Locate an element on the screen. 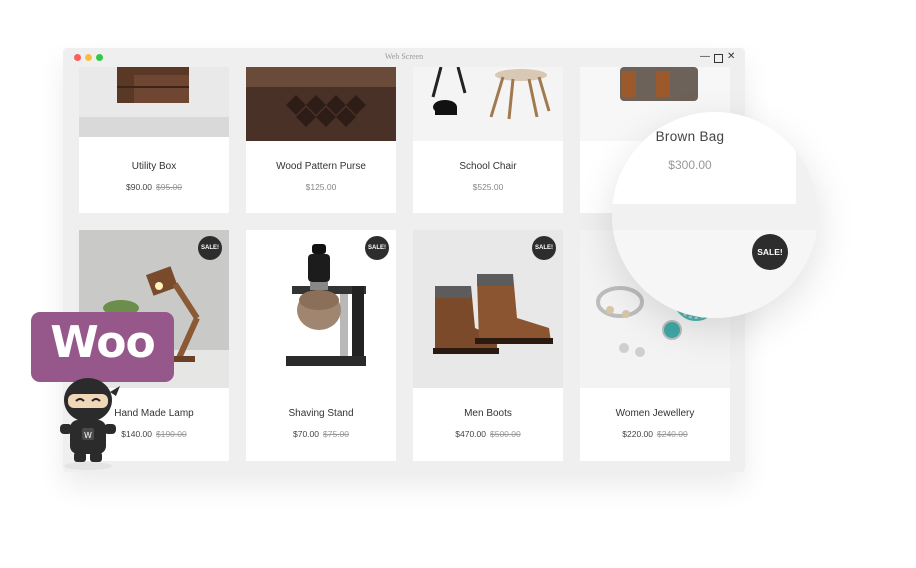  product-card-men-boots: SALE! Men Boots $470.00 $500.00 is located at coordinates (488, 345).